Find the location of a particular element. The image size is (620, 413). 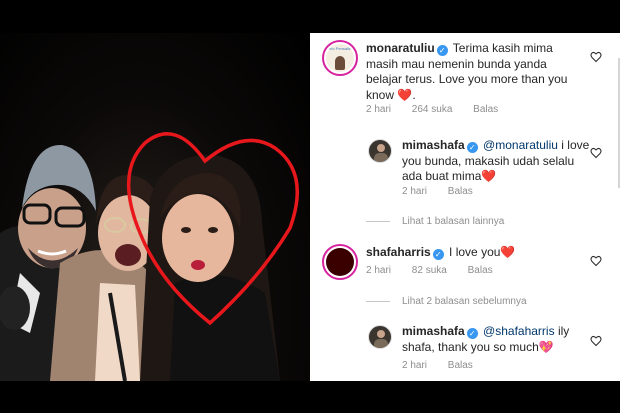

view-replies-label: Lihat 2 balasan sebelumnya is located at coordinates (464, 301).